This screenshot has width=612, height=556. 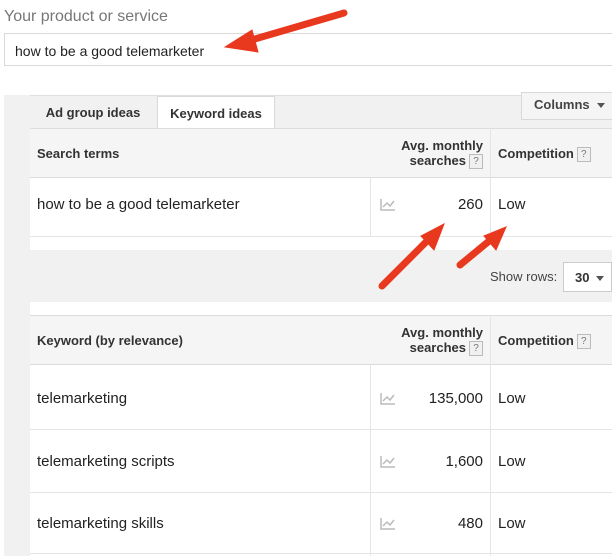 I want to click on rows-per-page-select: 30, so click(x=587, y=277).